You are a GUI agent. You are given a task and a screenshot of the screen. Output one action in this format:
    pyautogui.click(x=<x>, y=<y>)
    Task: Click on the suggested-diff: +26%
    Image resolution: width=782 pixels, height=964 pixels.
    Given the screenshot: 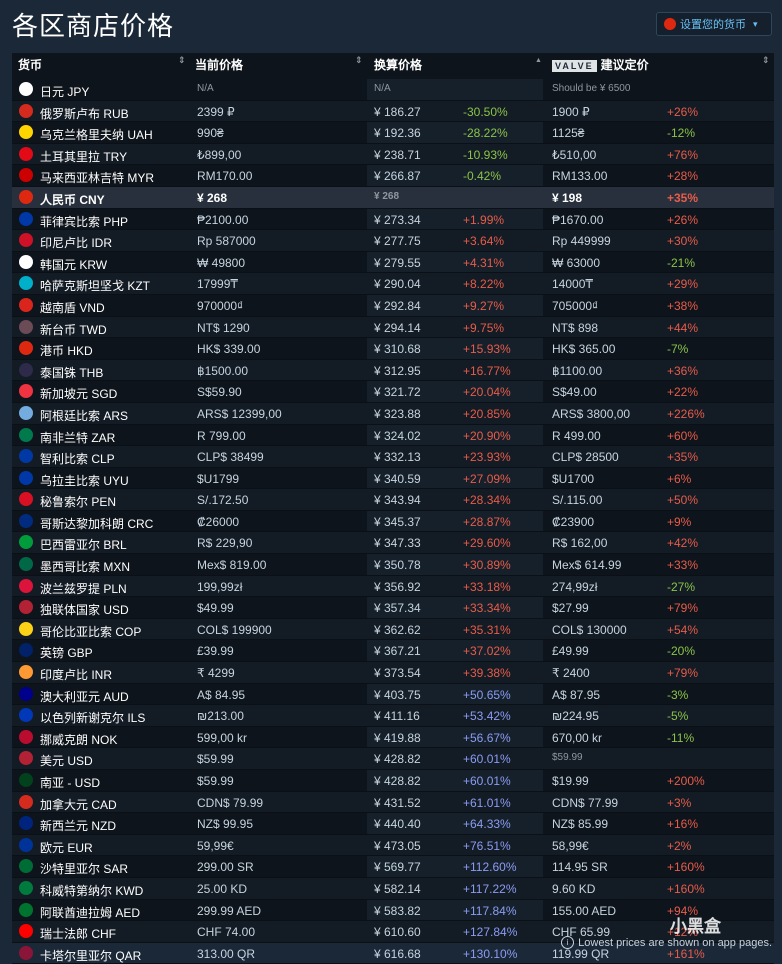 What is the action you would take?
    pyautogui.click(x=683, y=219)
    